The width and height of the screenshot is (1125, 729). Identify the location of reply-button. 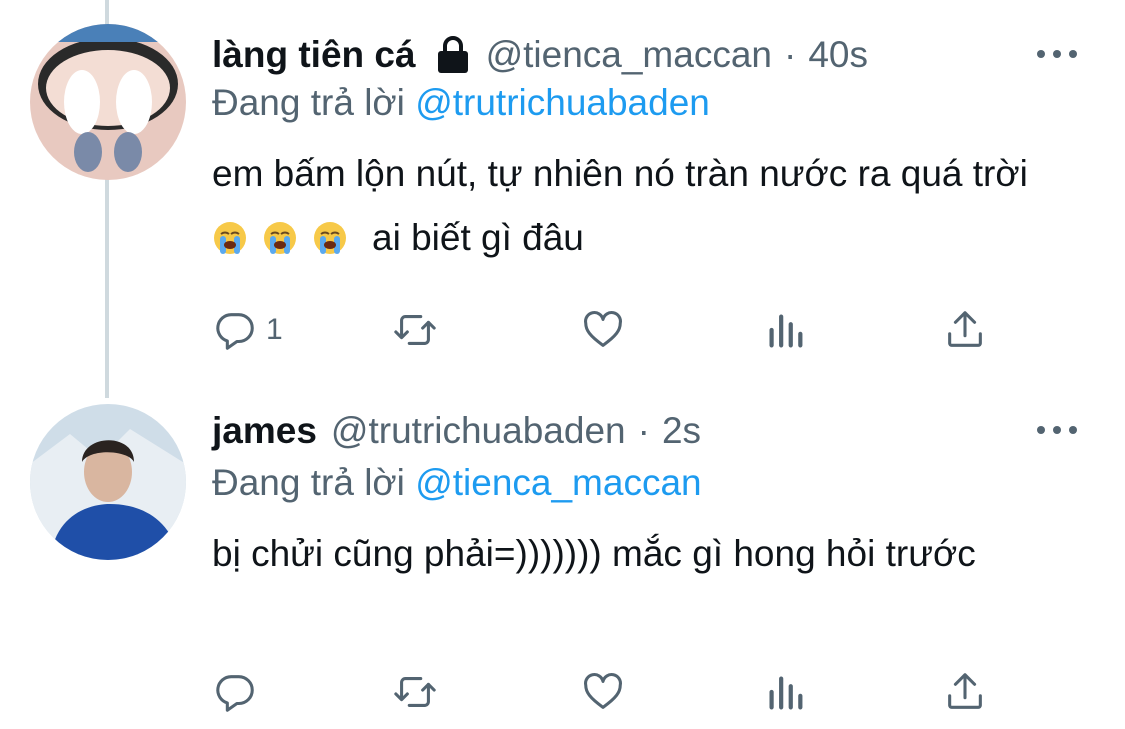
(239, 692).